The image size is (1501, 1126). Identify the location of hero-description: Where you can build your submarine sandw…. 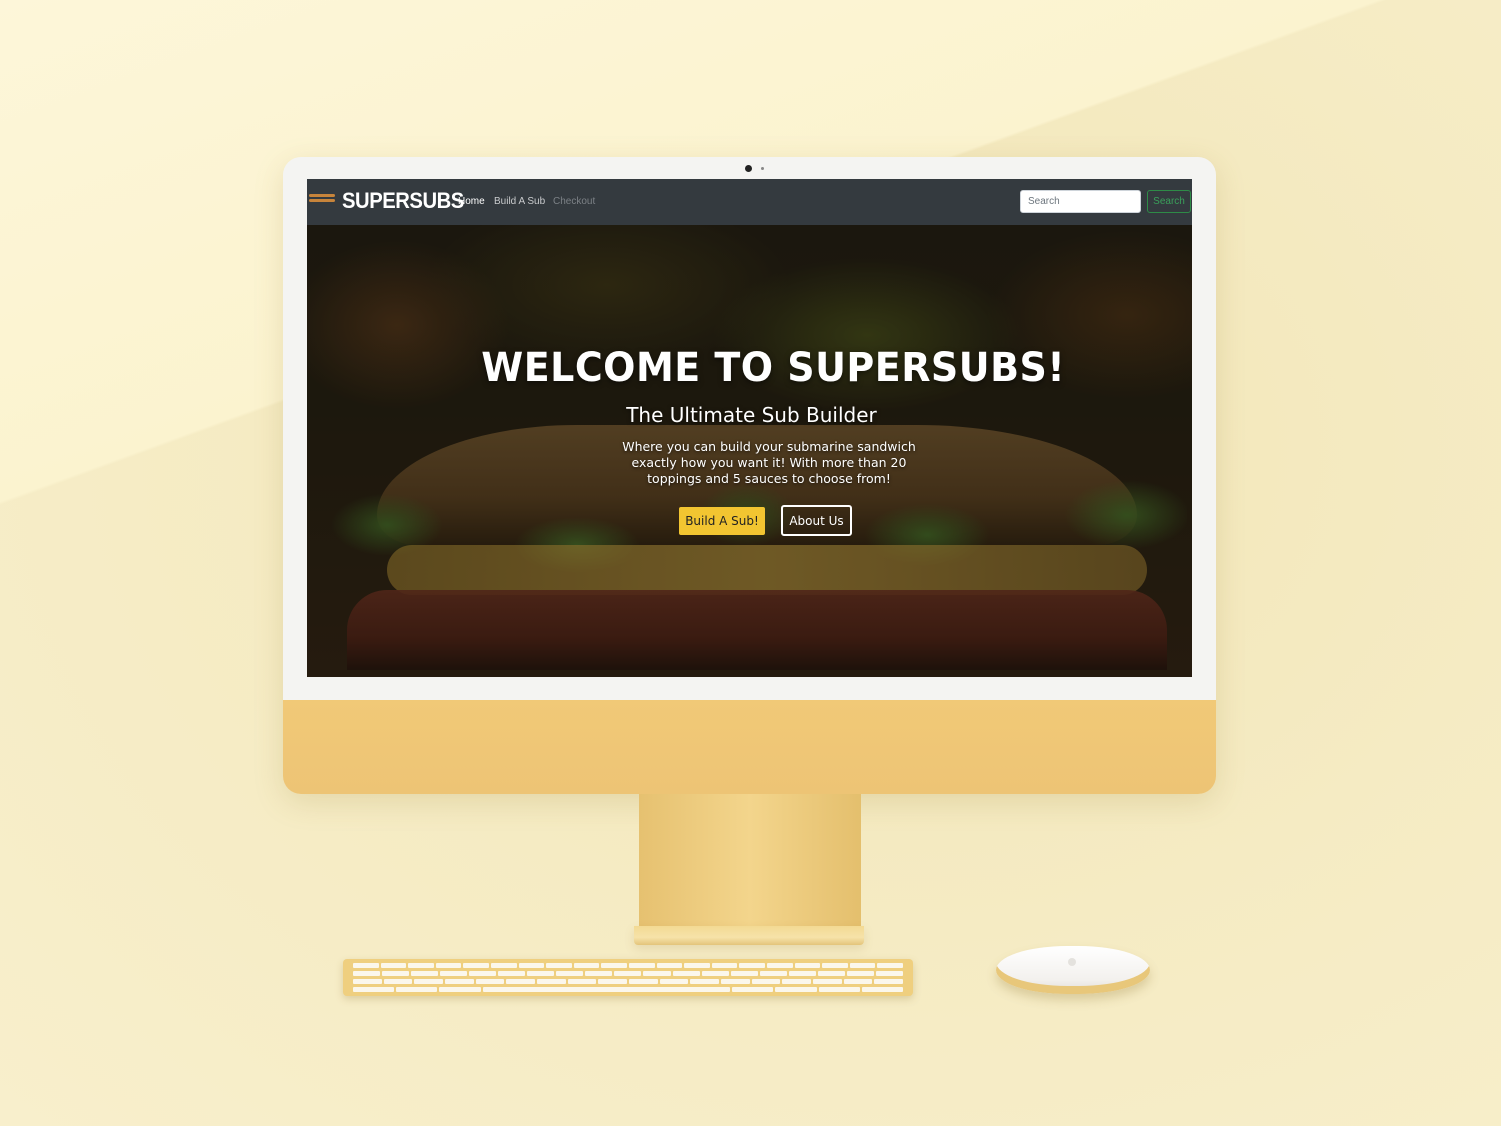
(769, 462).